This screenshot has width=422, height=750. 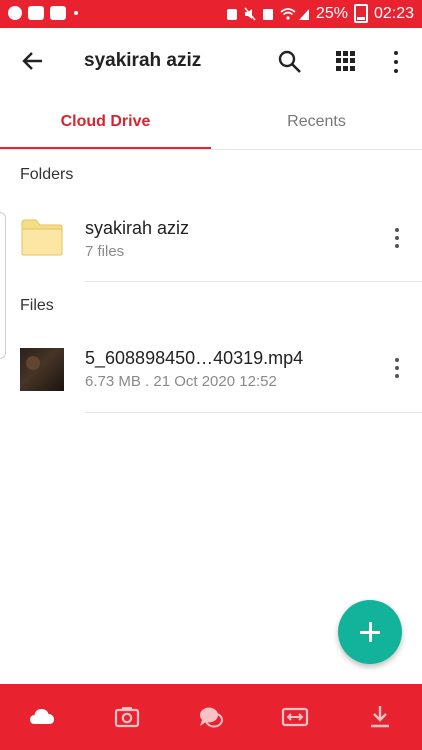 I want to click on offline-download-icon, so click(x=379, y=717).